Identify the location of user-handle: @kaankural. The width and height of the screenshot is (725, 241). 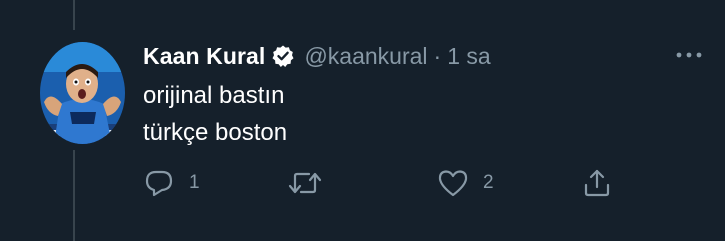
(365, 56).